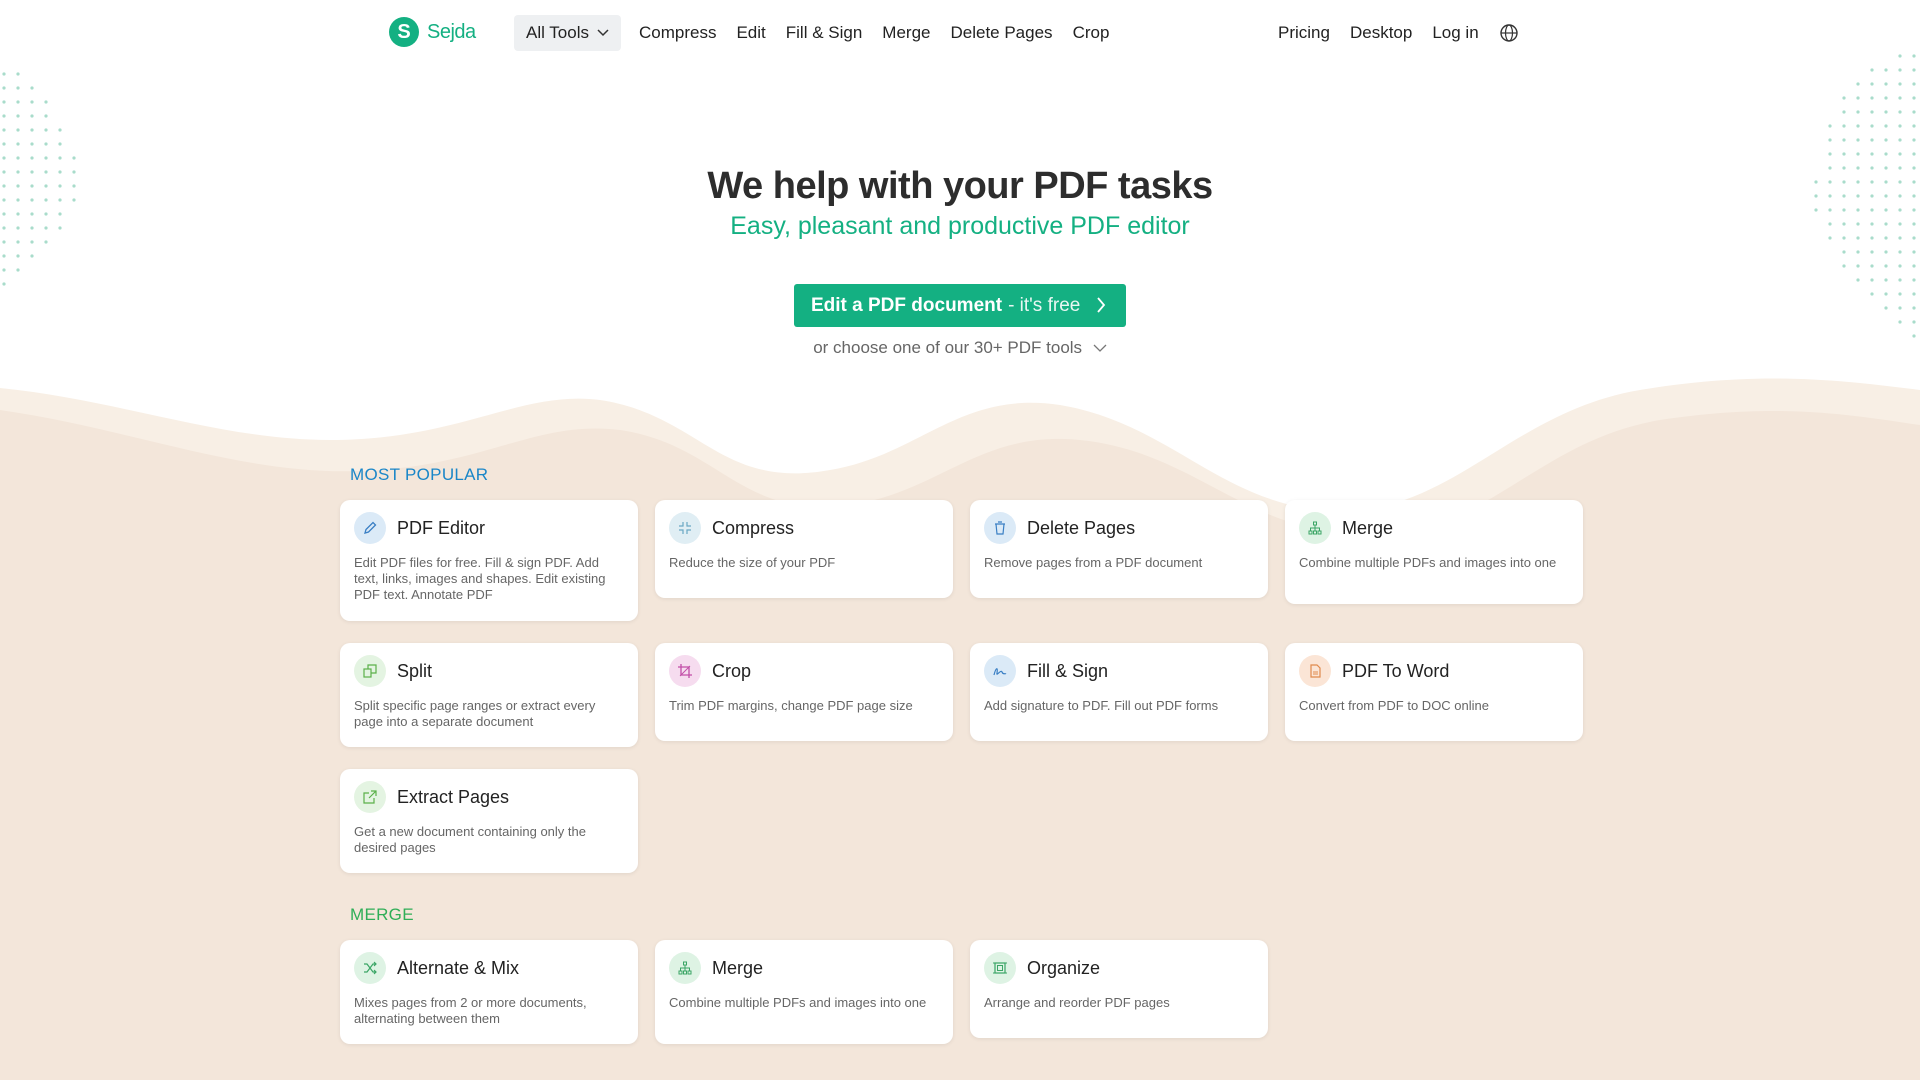 Image resolution: width=1920 pixels, height=1080 pixels. I want to click on organize-icon, so click(1000, 968).